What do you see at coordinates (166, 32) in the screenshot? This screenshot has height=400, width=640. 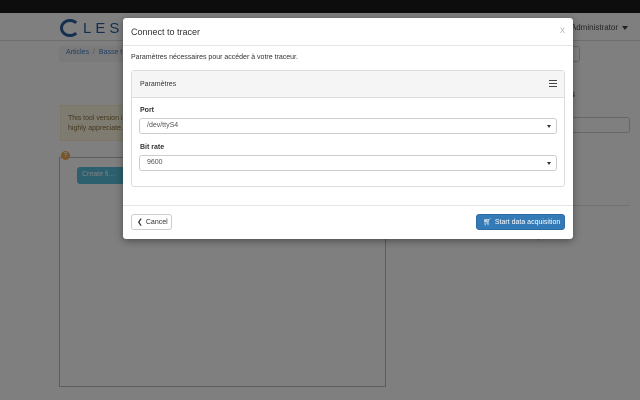 I see `modal-title: Connect to tracer` at bounding box center [166, 32].